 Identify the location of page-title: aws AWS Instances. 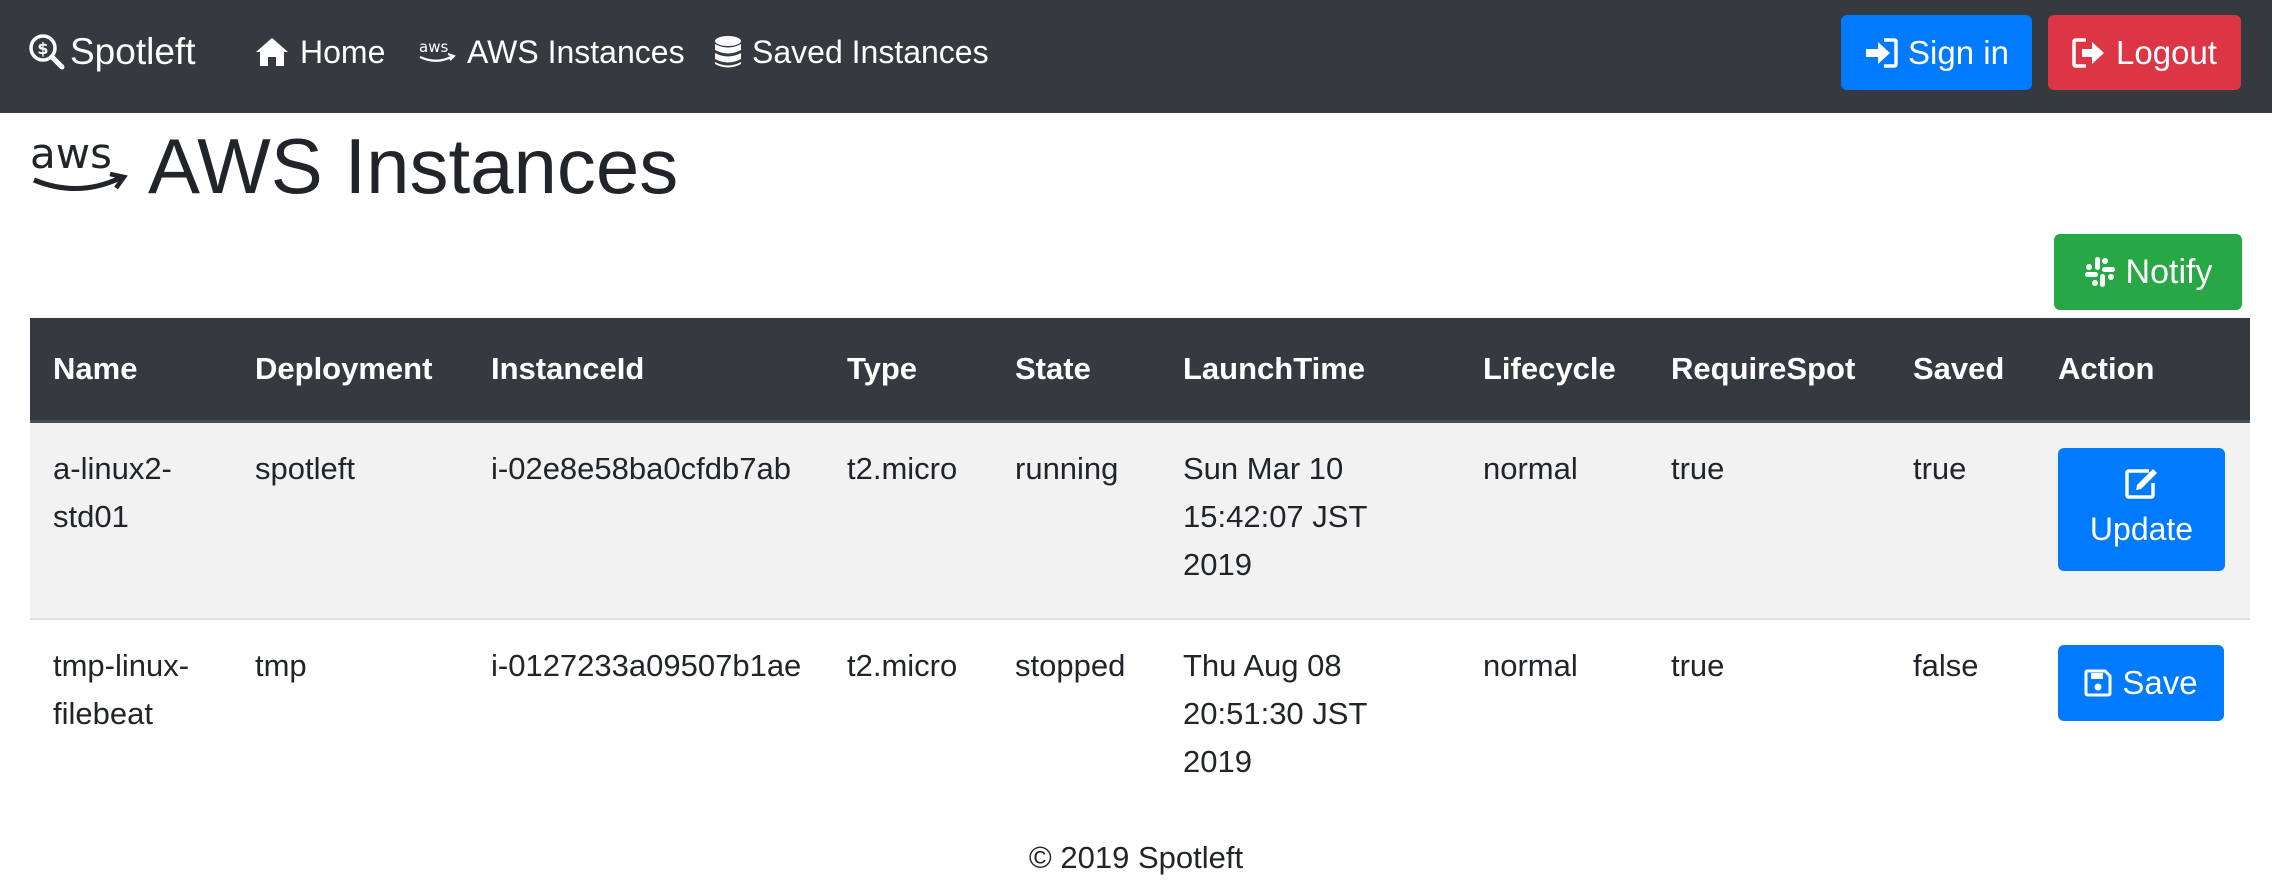
(353, 166).